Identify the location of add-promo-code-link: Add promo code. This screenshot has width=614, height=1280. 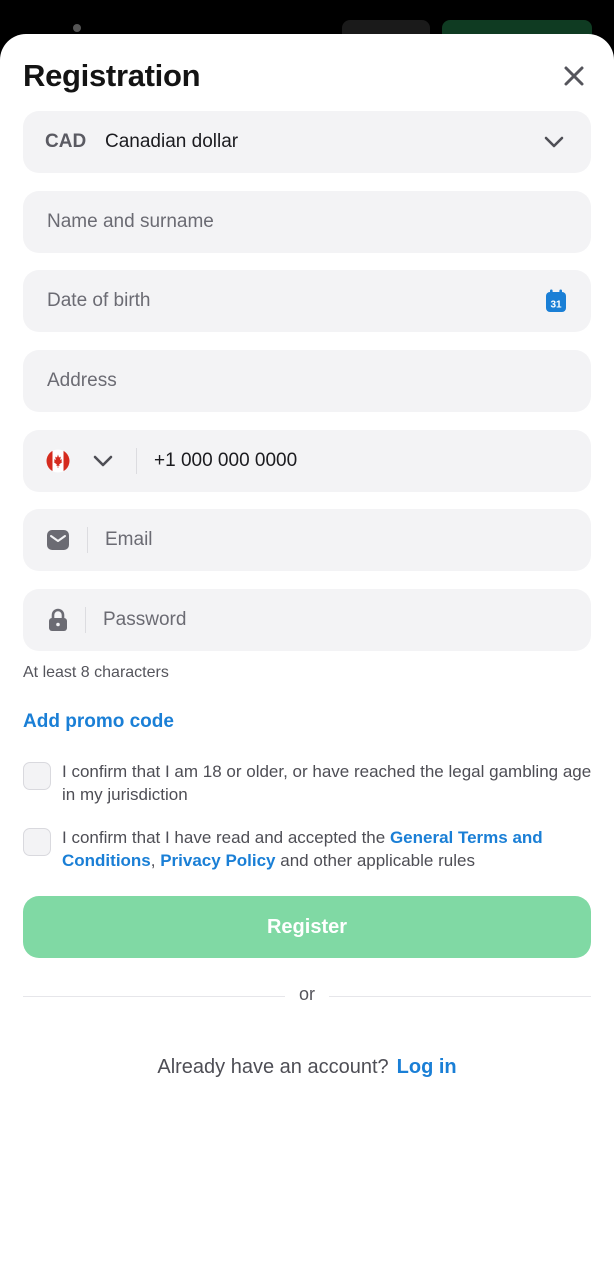
(98, 722).